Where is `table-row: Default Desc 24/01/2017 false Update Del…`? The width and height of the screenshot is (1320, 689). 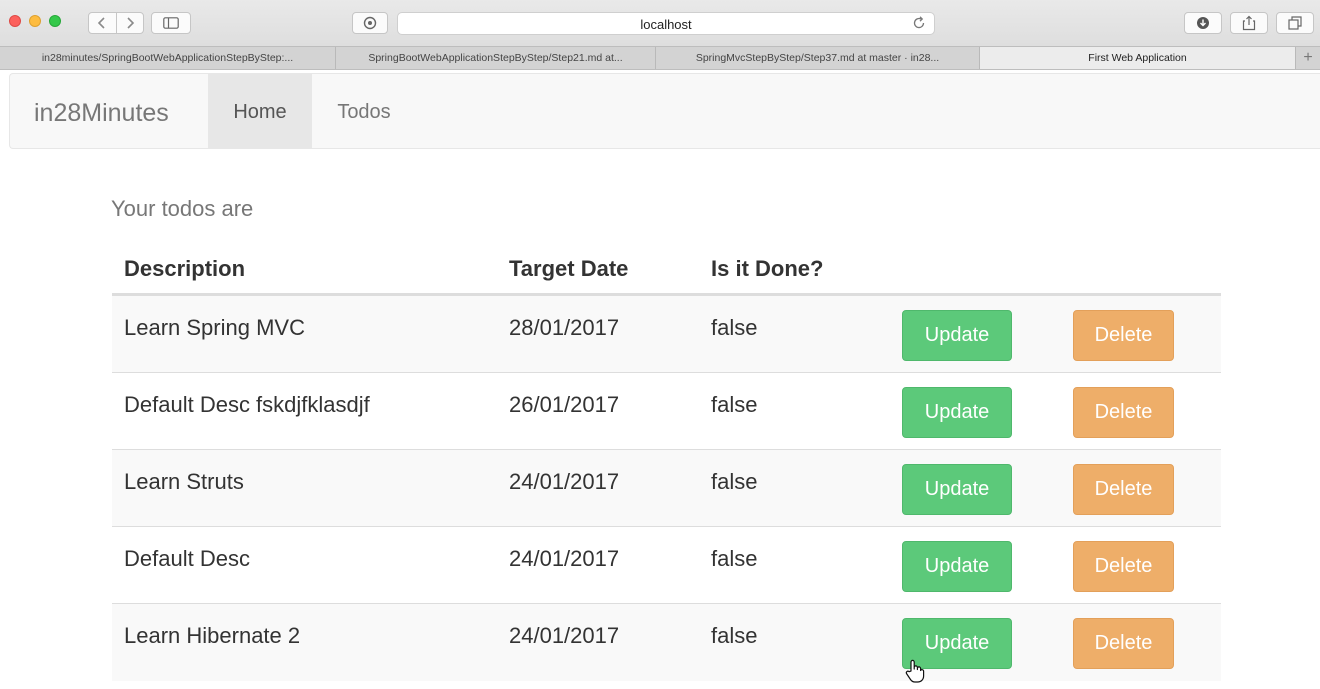 table-row: Default Desc 24/01/2017 false Update Del… is located at coordinates (666, 565).